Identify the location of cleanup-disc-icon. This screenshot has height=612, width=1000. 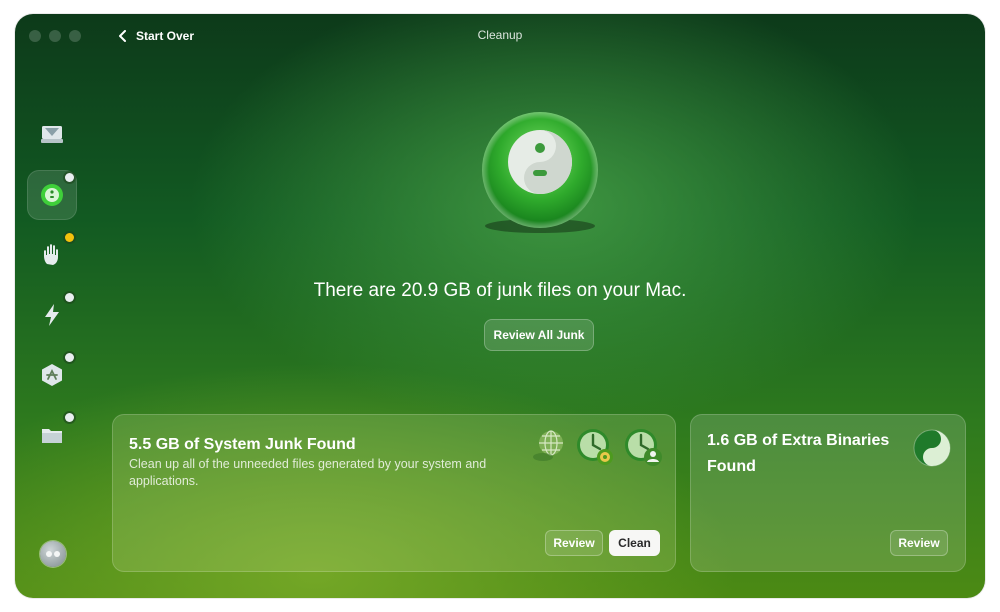
(540, 172).